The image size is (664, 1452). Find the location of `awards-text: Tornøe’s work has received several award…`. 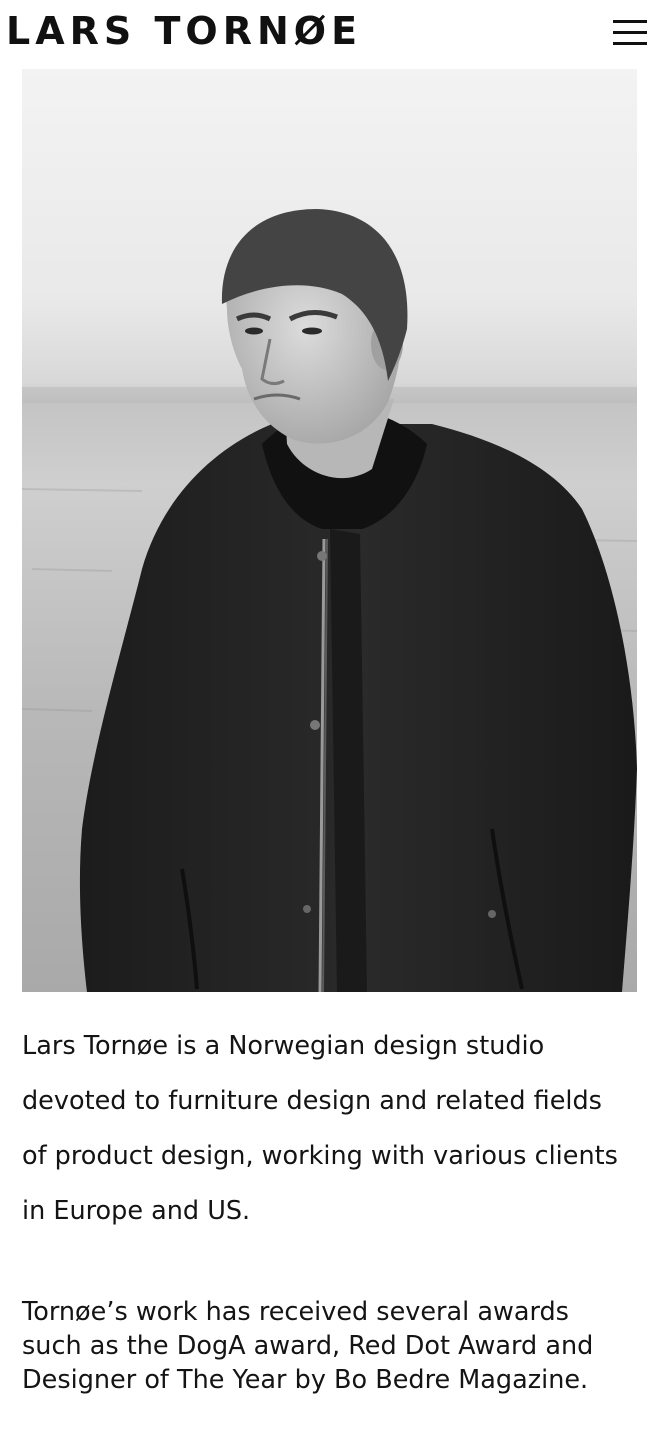

awards-text: Tornøe’s work has received several award… is located at coordinates (308, 1346).